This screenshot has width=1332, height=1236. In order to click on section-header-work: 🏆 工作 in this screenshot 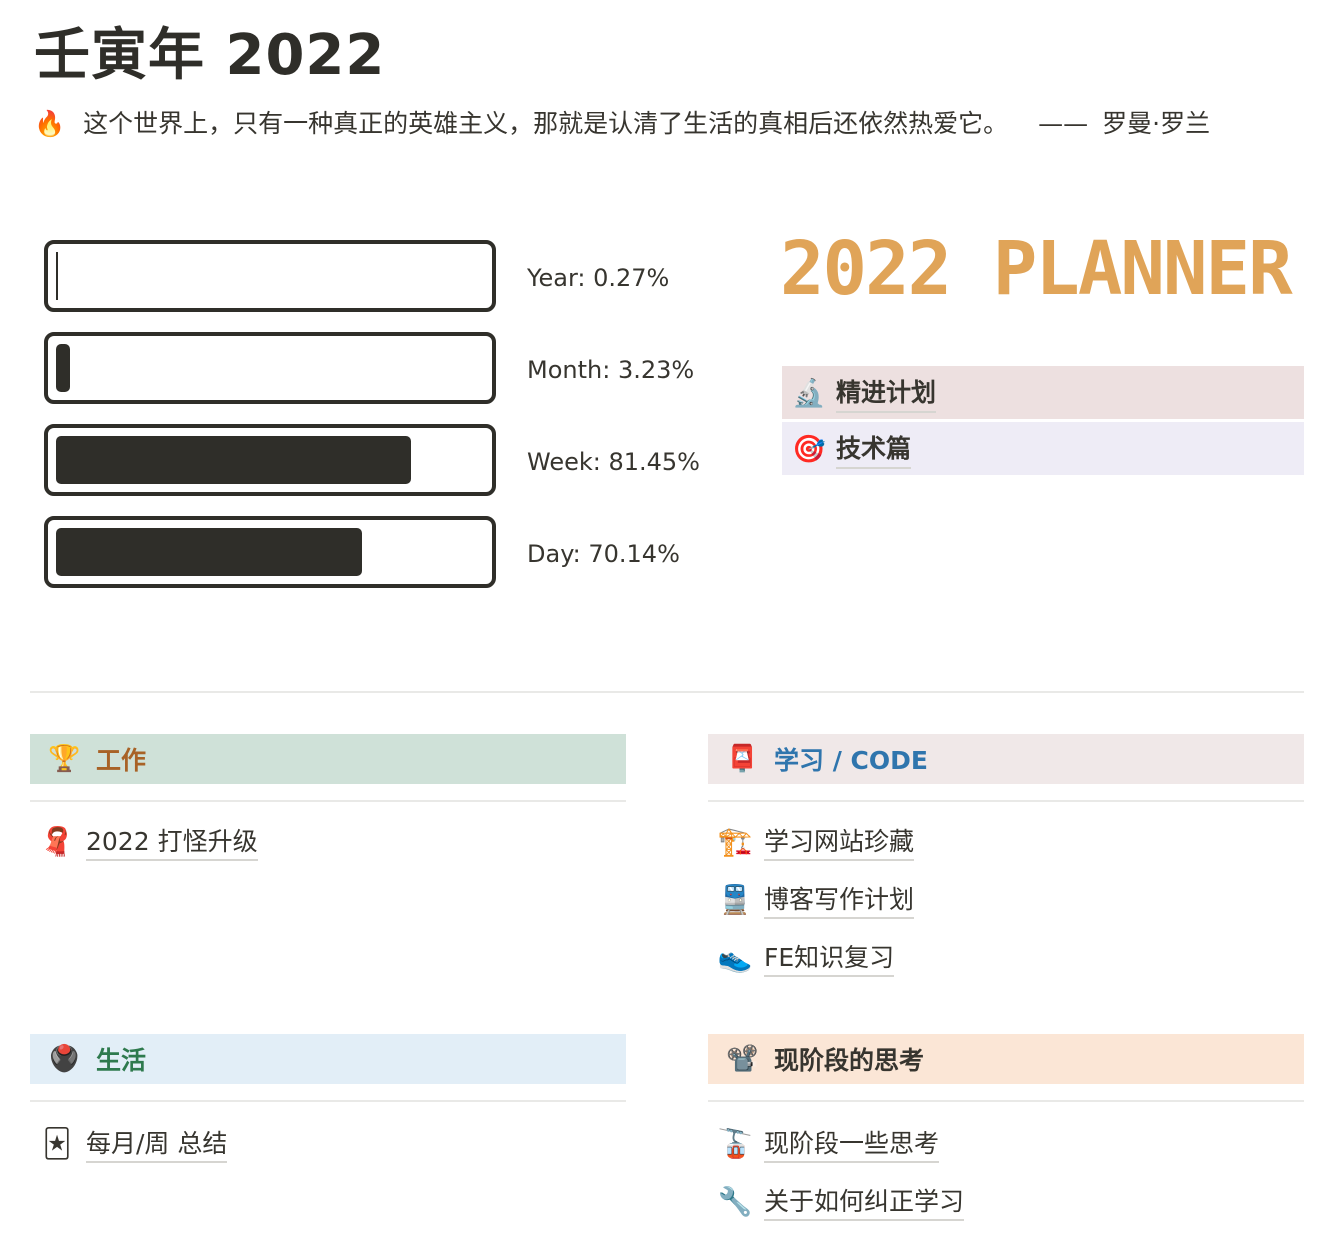, I will do `click(328, 759)`.